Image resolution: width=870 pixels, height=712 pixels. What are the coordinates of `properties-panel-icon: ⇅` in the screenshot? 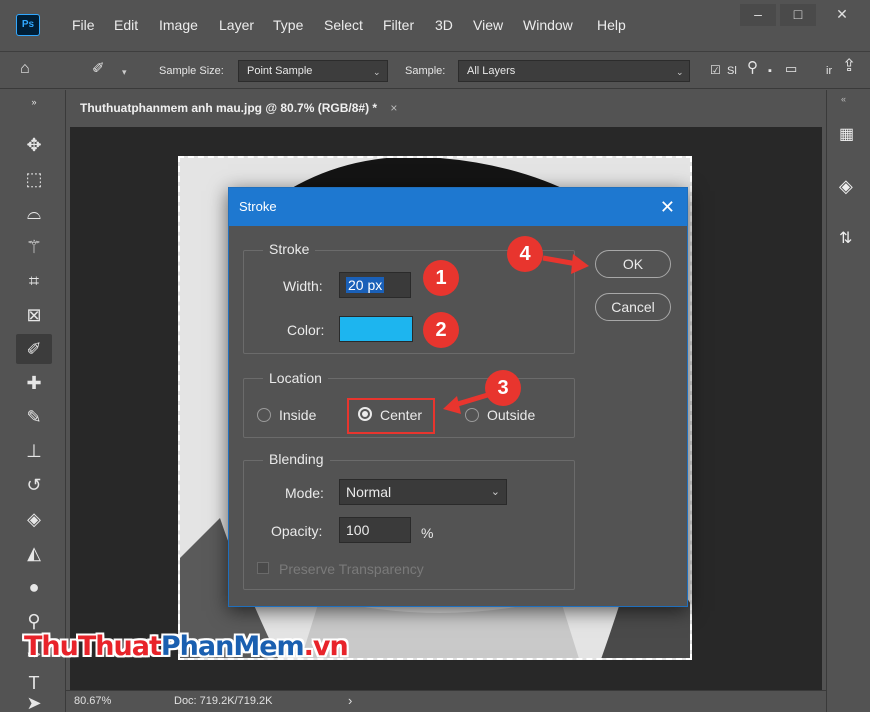 It's located at (845, 238).